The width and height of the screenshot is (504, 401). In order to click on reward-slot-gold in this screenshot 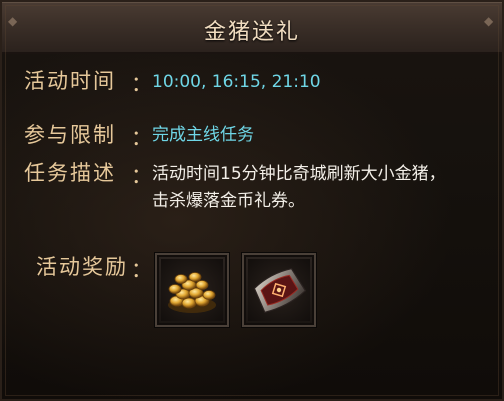, I will do `click(192, 290)`.